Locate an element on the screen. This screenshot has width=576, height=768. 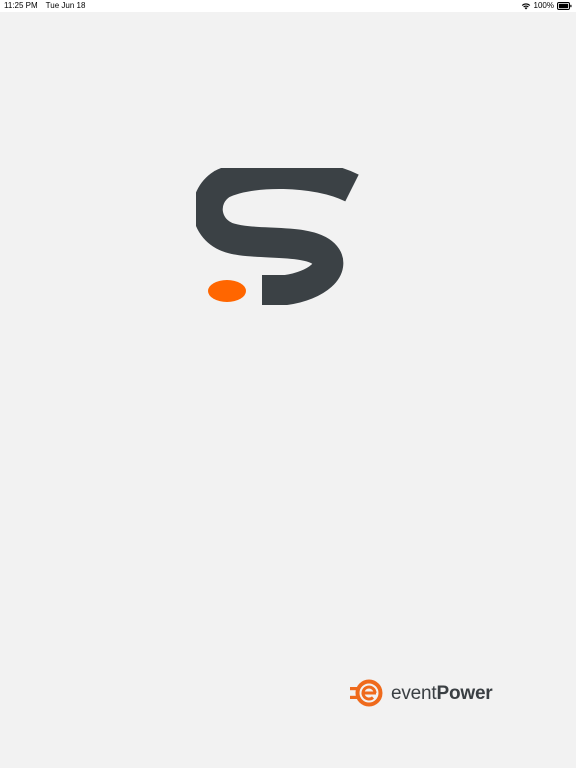
wifi-icon is located at coordinates (526, 6).